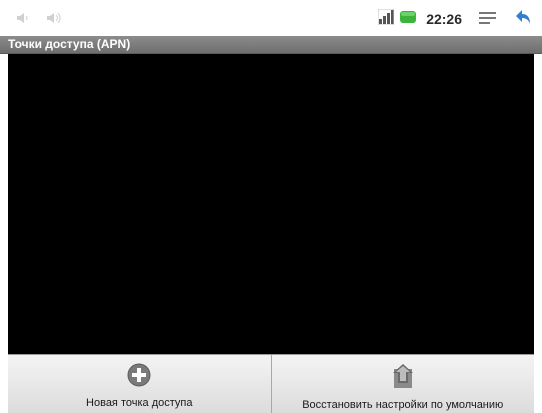 The height and width of the screenshot is (413, 542). Describe the element at coordinates (488, 19) in the screenshot. I see `menu-icon` at that location.